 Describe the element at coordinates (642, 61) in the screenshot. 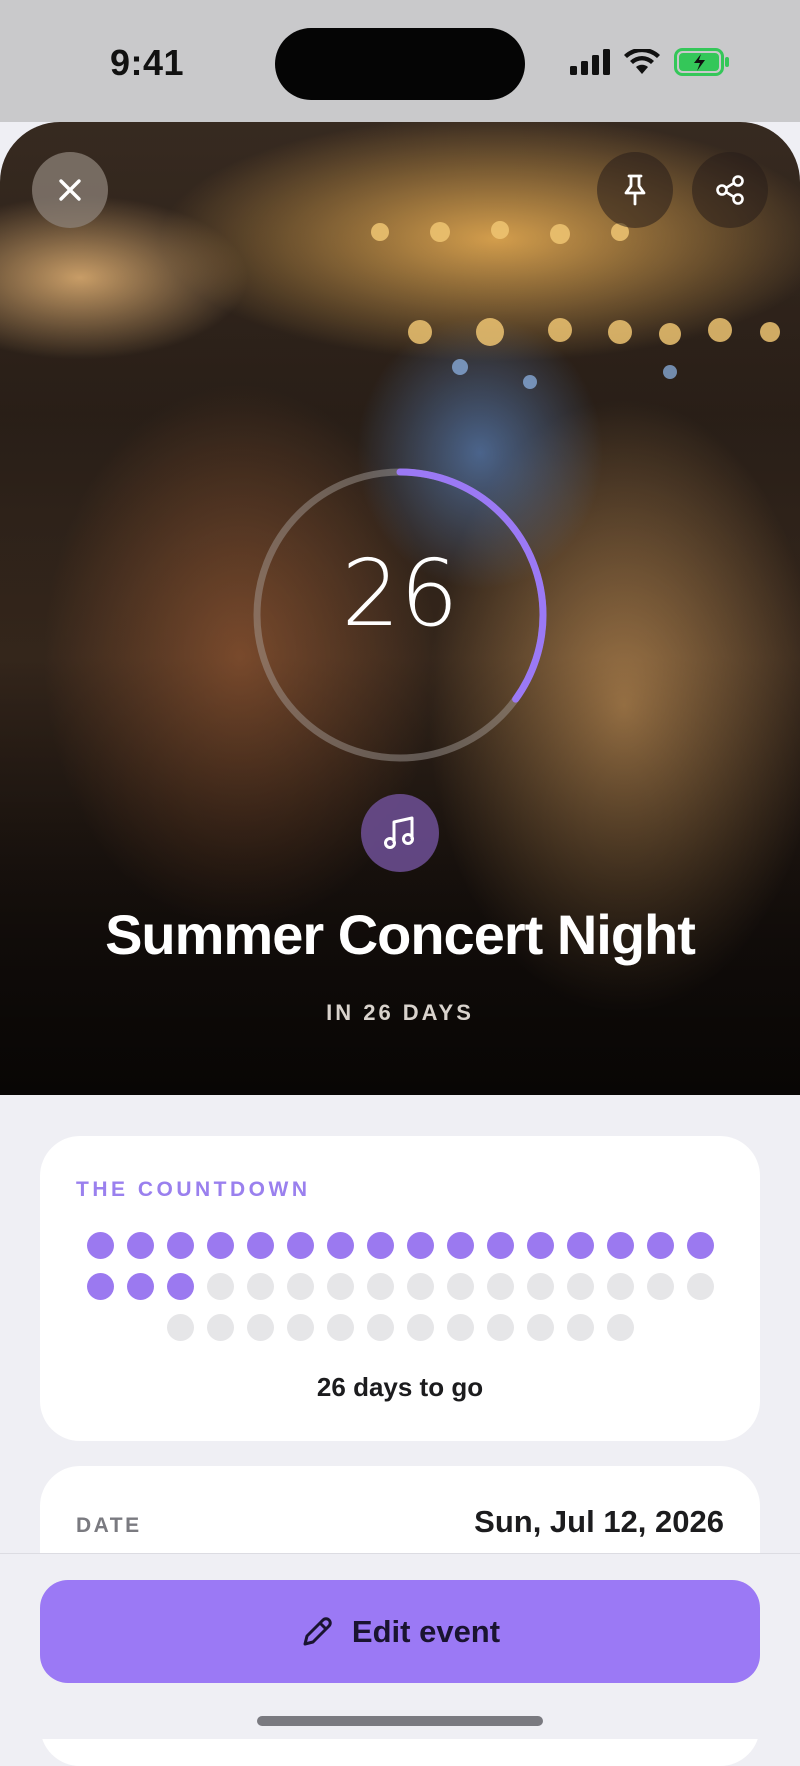

I see `wifi-icon` at that location.